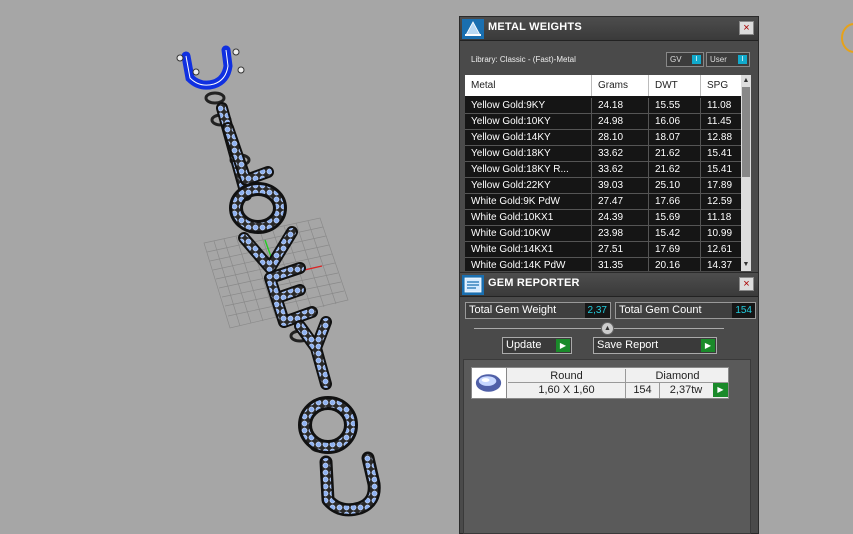  What do you see at coordinates (567, 390) in the screenshot?
I see `gem-size: 1,60 X 1,60` at bounding box center [567, 390].